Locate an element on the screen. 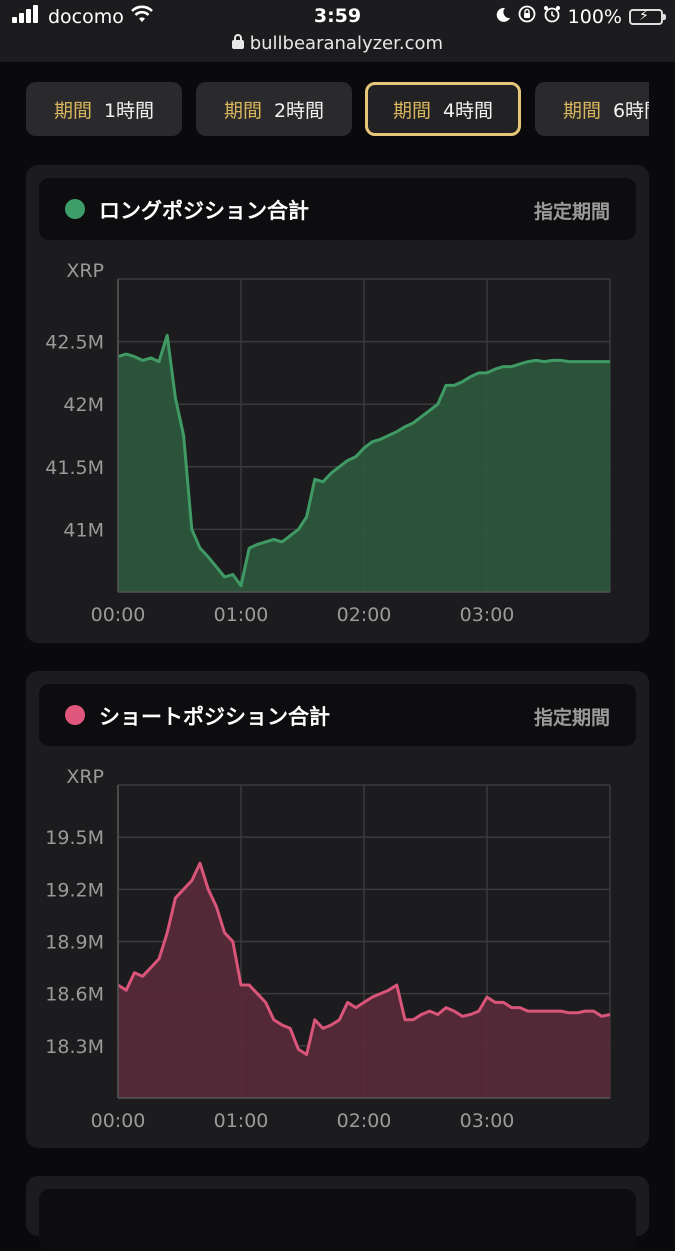 This screenshot has width=675, height=1251. y-tick-label: 42M is located at coordinates (83, 405).